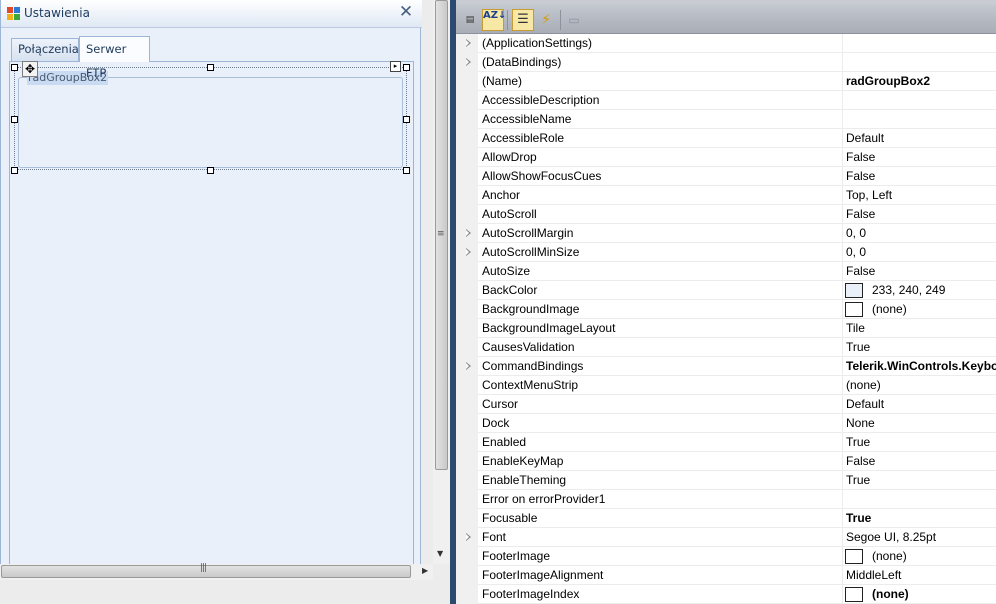 The width and height of the screenshot is (996, 604). Describe the element at coordinates (216, 571) in the screenshot. I see `designer-horizontal-scrollbar: ||| ▶` at that location.